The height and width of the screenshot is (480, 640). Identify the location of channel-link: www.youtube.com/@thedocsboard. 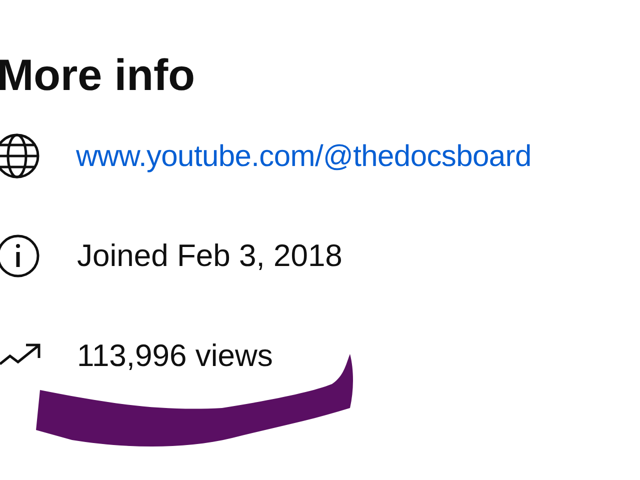
(304, 156).